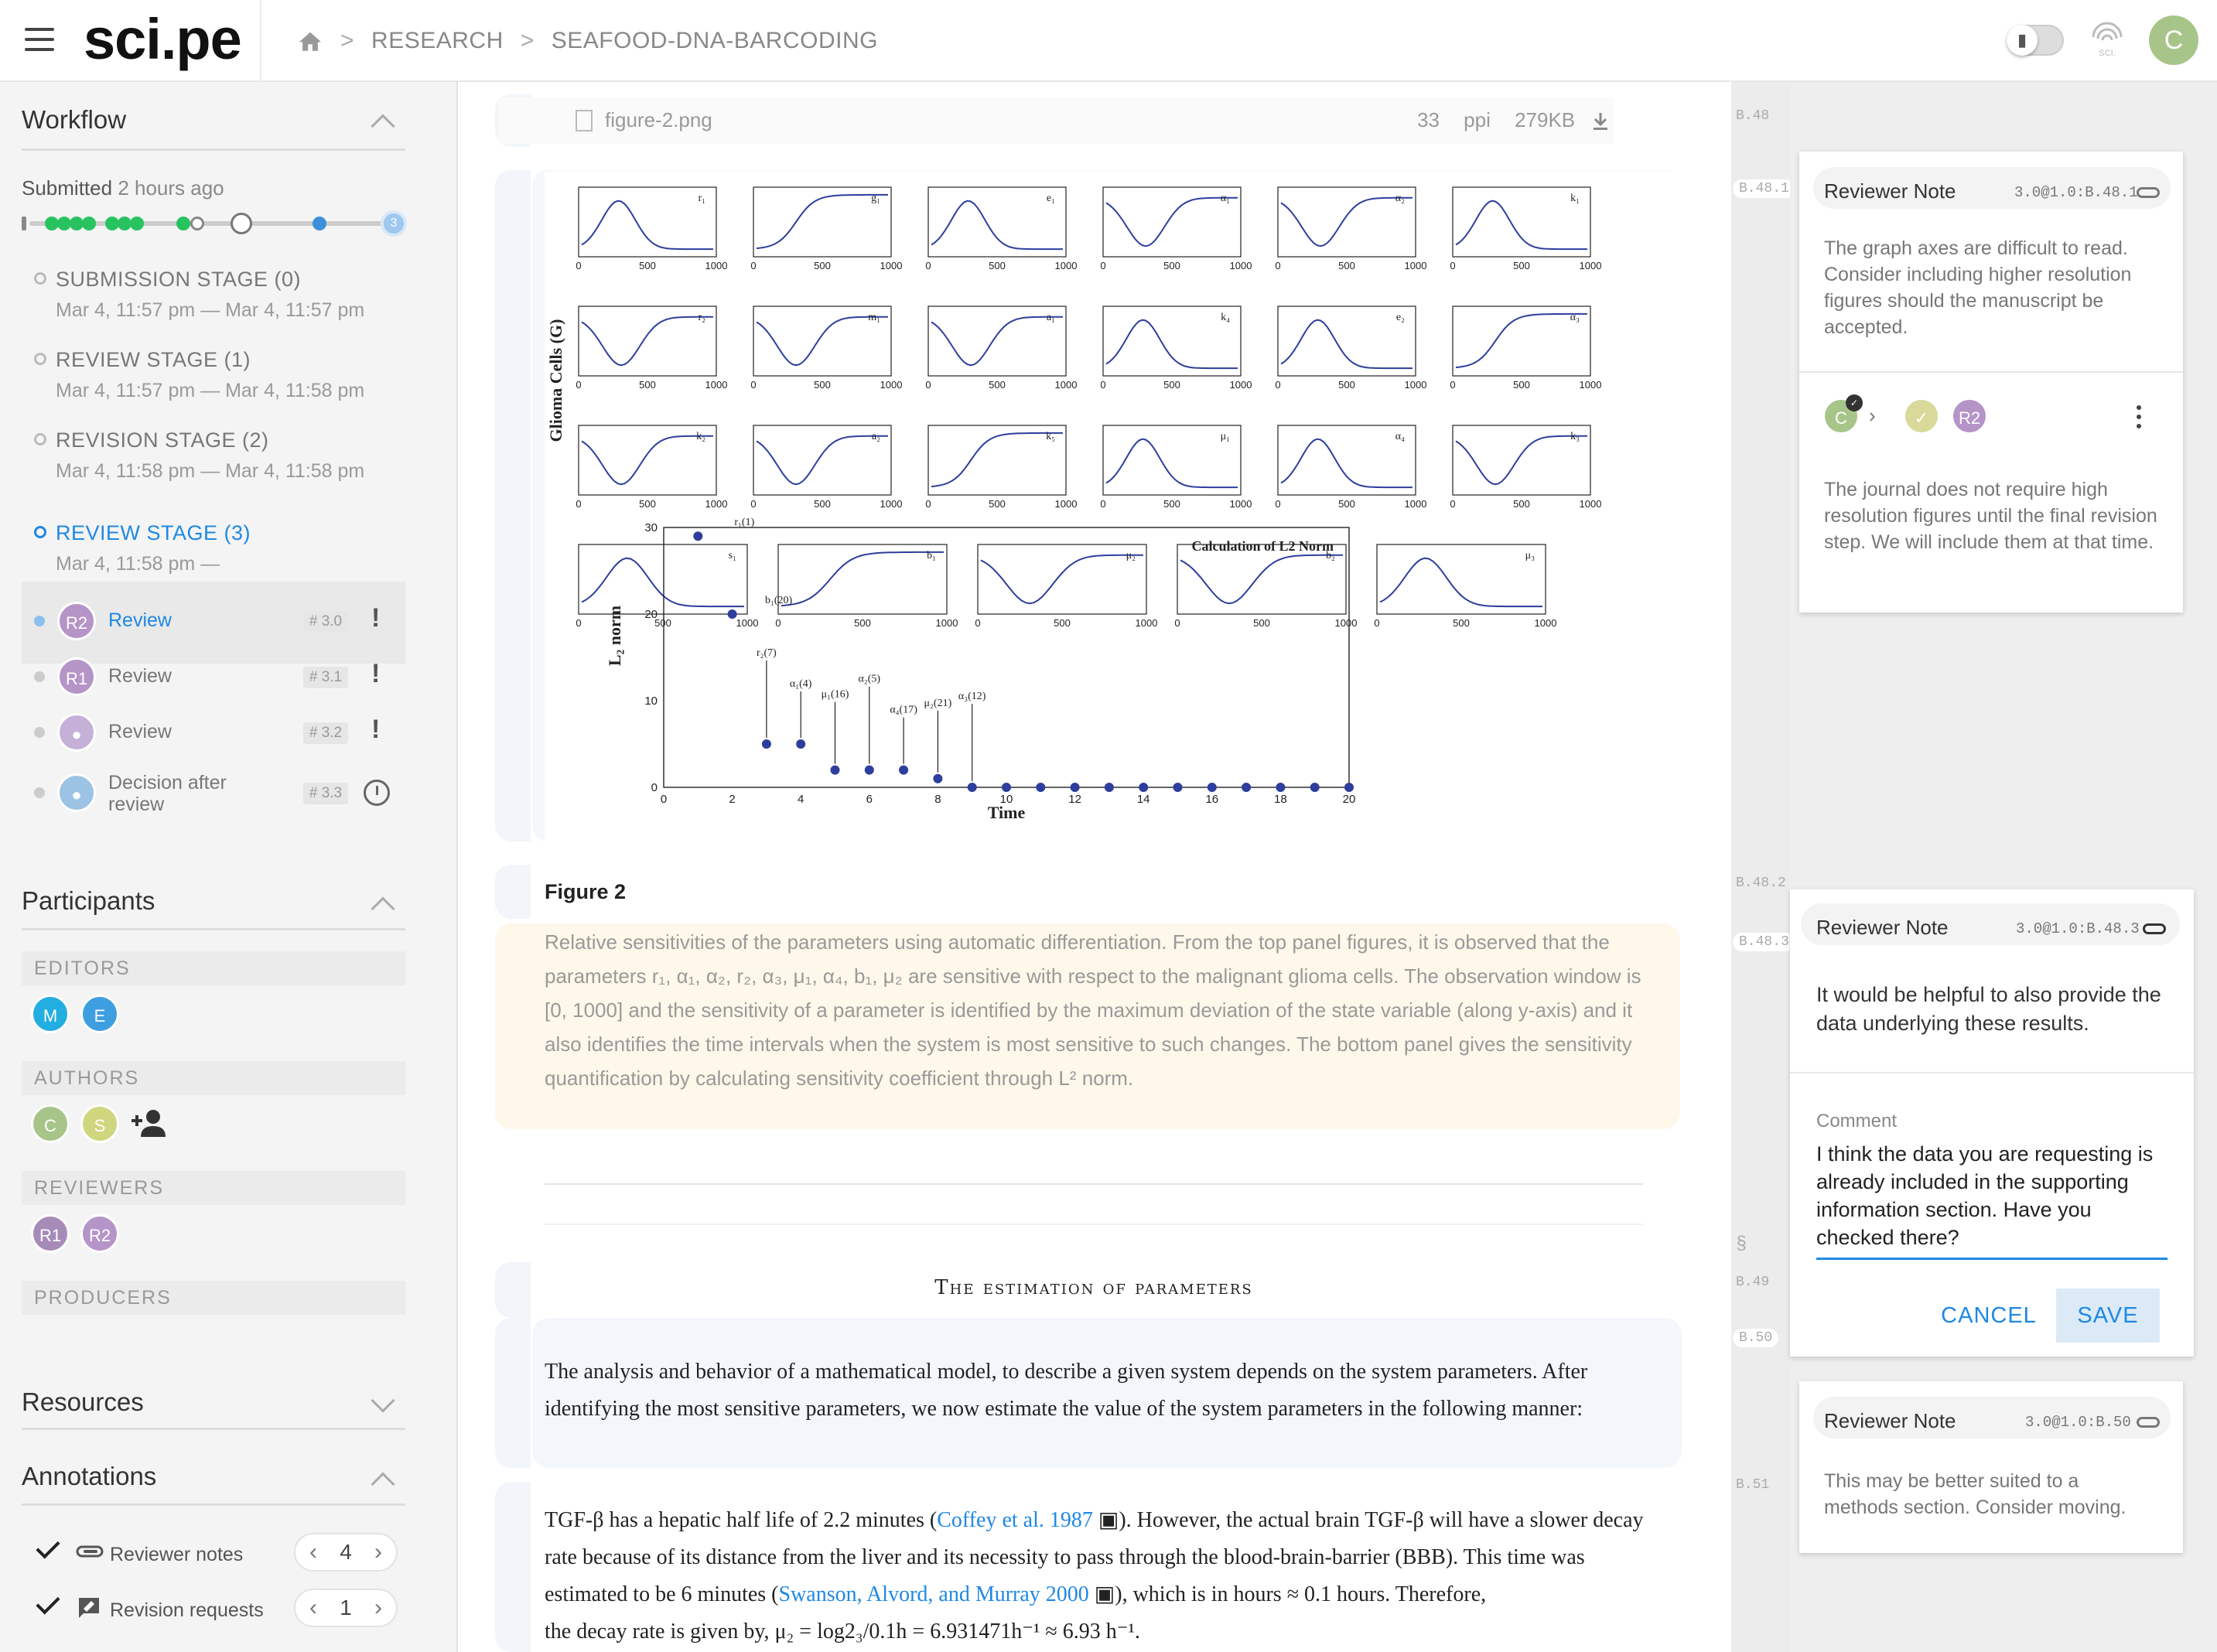  I want to click on file-name: figure-2.png, so click(659, 120).